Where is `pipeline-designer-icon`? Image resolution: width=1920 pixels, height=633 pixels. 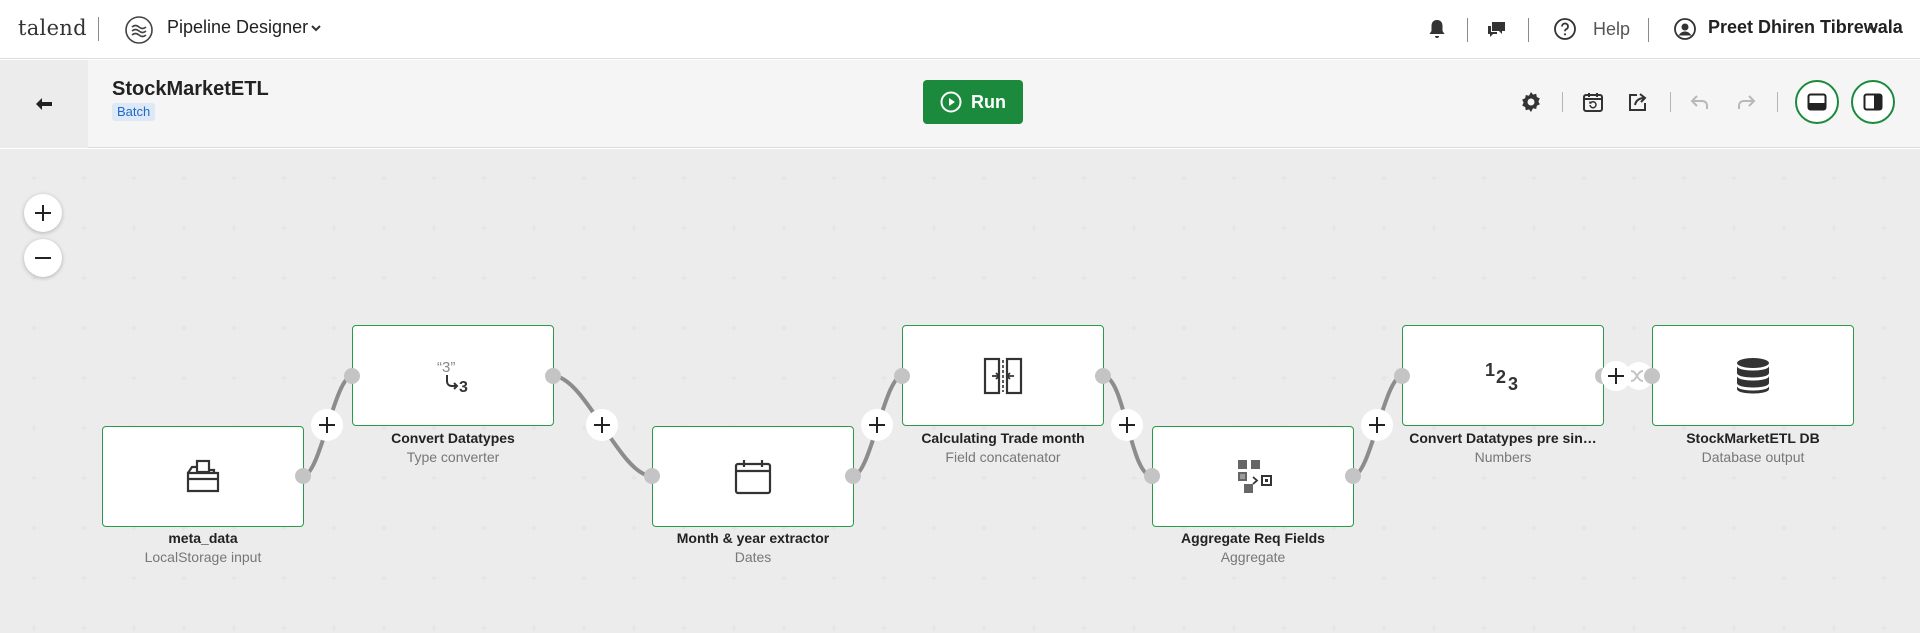 pipeline-designer-icon is located at coordinates (139, 30).